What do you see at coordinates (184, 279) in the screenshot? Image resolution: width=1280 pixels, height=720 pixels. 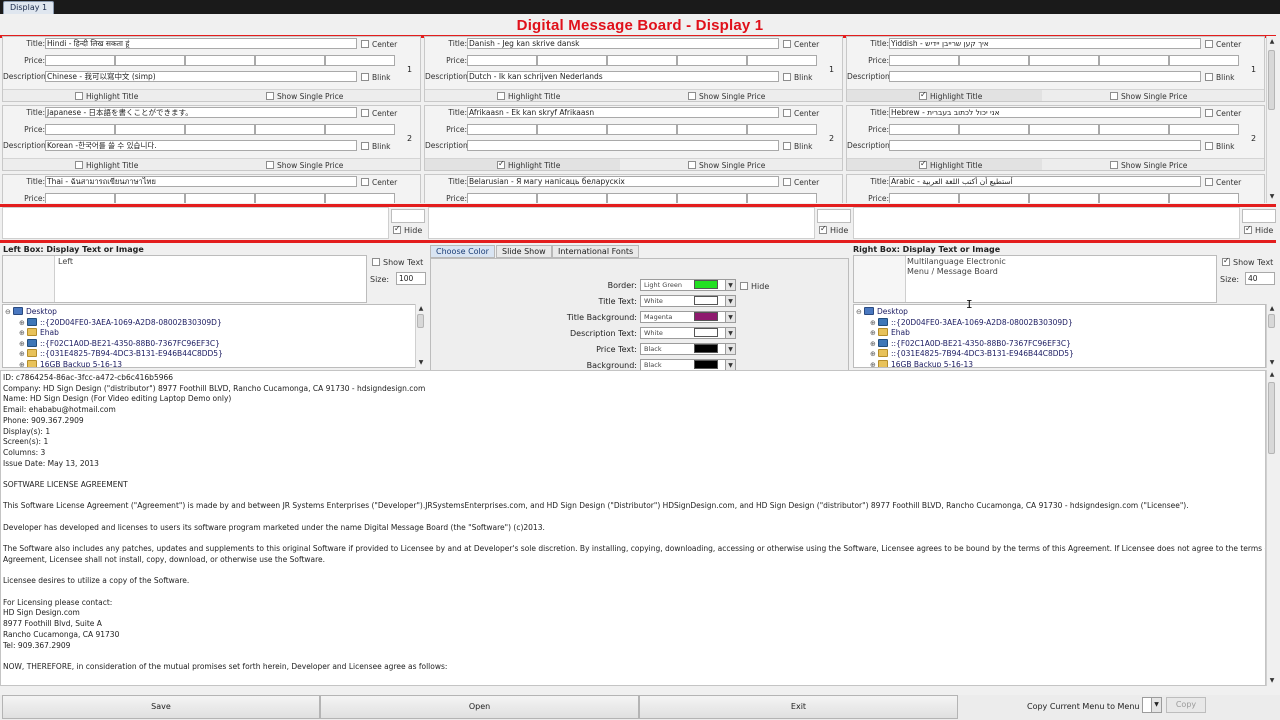 I see `left-box-text-area: Left` at bounding box center [184, 279].